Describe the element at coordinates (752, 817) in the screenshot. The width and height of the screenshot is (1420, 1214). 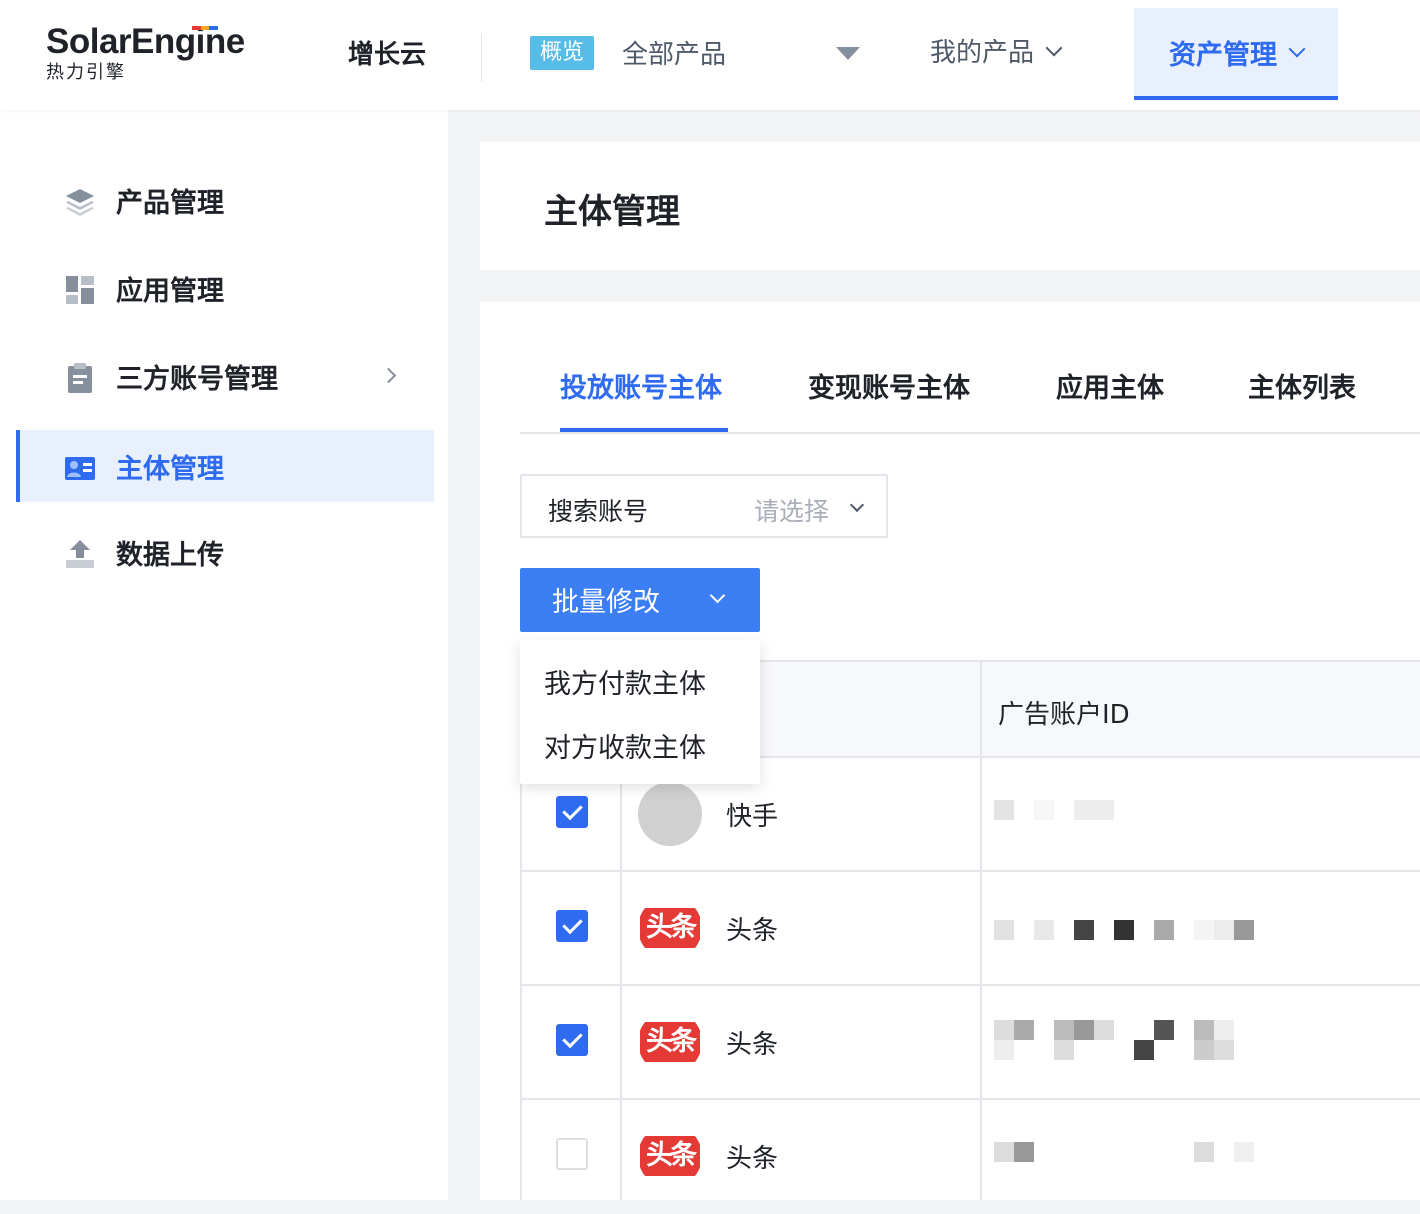
I see `platform-name: 快手` at that location.